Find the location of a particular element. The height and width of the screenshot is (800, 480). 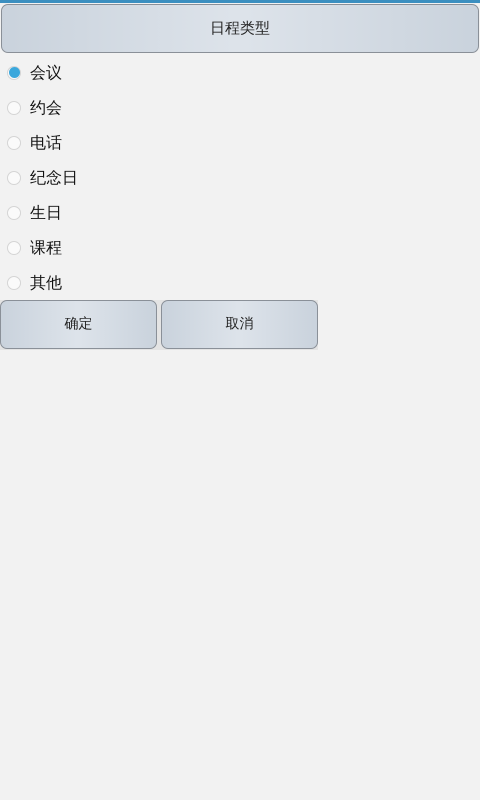

option-label: 纪念日 is located at coordinates (54, 177).